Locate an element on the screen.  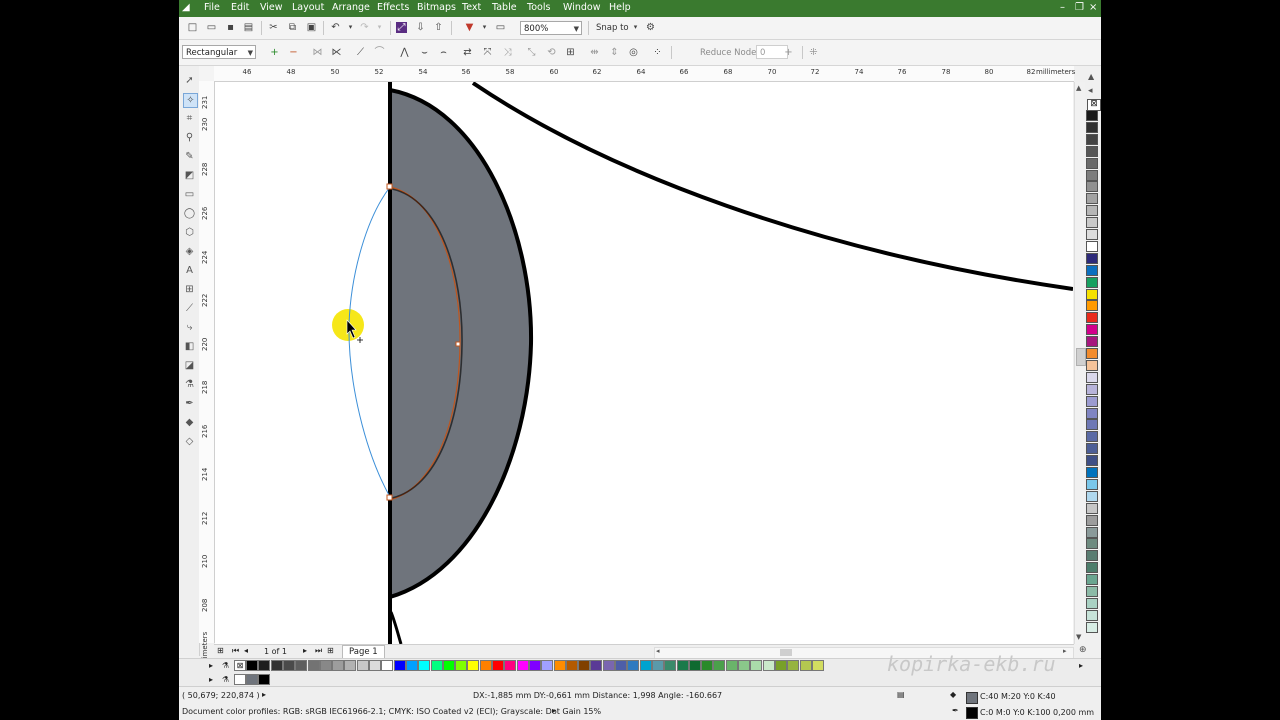
export-icon: ⇧ is located at coordinates (438, 27).